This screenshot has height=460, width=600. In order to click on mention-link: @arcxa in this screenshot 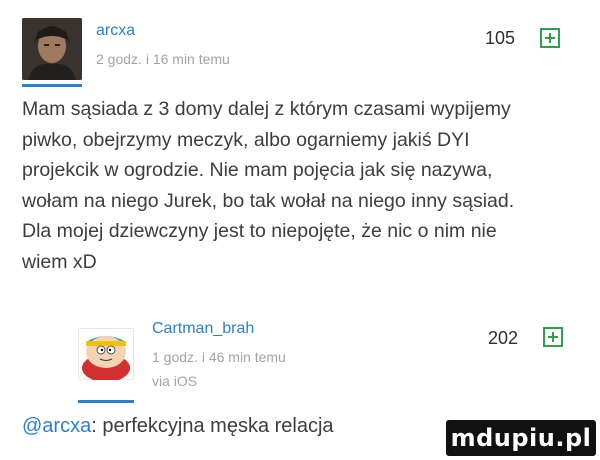, I will do `click(56, 426)`.